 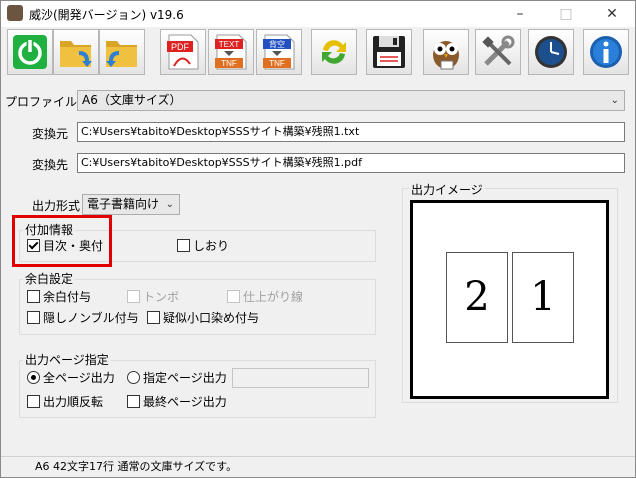 I want to click on highlight-box, so click(x=62, y=241).